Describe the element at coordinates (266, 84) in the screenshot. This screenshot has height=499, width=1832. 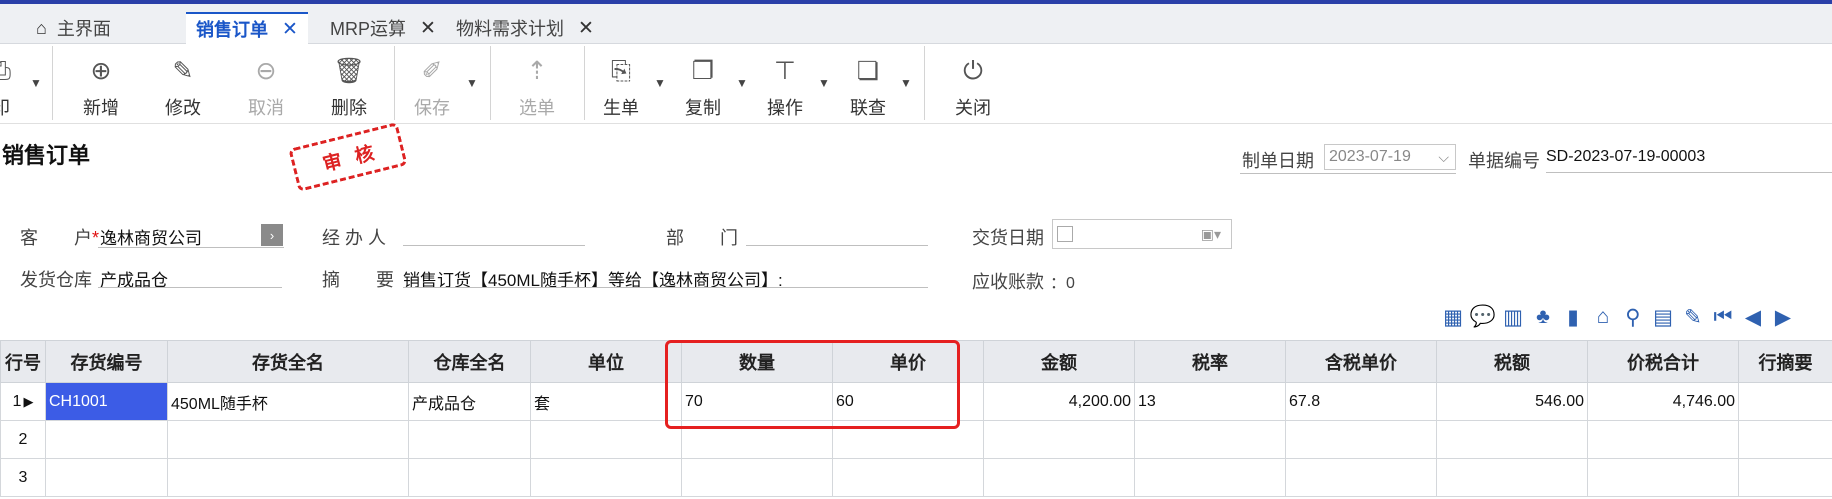
I see `cancel-button: ⊖ 取消` at that location.